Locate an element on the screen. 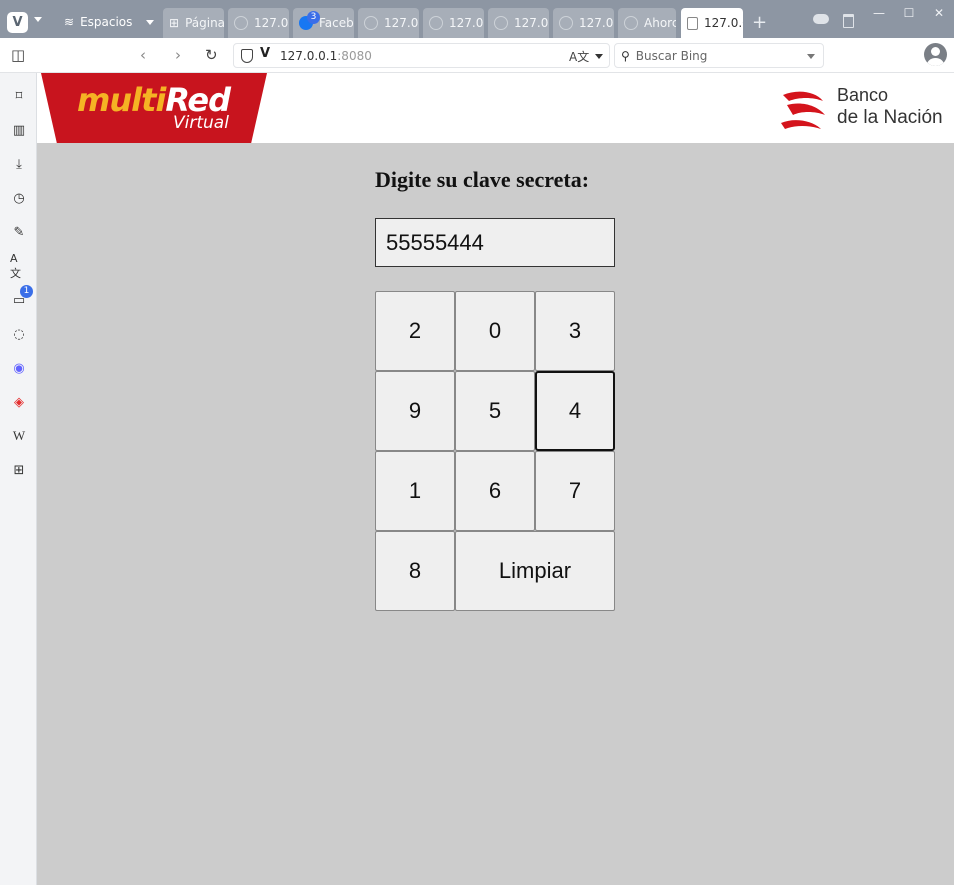  tab-pagina: ⊞ Página is located at coordinates (193, 23).